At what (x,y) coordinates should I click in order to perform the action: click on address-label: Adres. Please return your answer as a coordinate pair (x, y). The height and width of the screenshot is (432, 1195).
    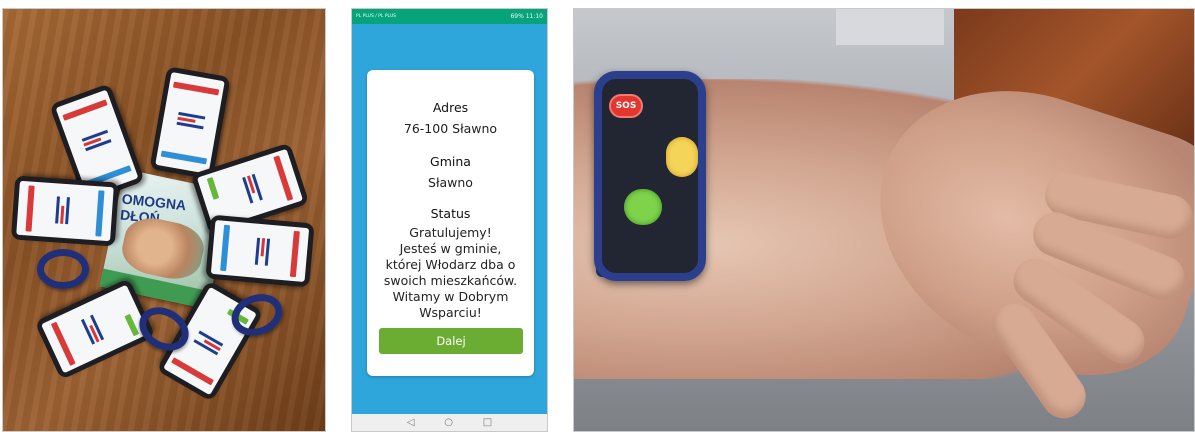
    Looking at the image, I should click on (450, 107).